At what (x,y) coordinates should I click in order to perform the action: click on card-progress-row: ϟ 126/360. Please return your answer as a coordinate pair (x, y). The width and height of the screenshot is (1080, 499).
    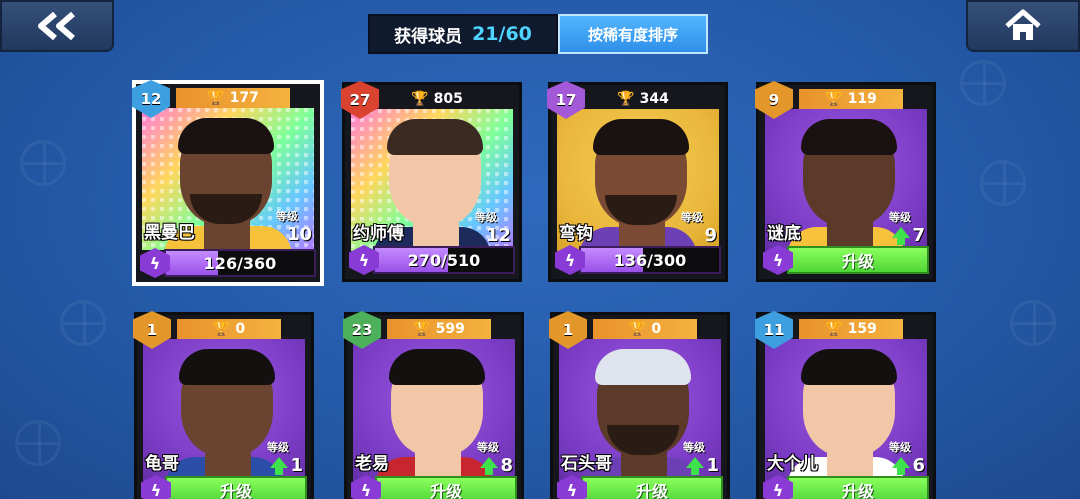
    Looking at the image, I should click on (228, 263).